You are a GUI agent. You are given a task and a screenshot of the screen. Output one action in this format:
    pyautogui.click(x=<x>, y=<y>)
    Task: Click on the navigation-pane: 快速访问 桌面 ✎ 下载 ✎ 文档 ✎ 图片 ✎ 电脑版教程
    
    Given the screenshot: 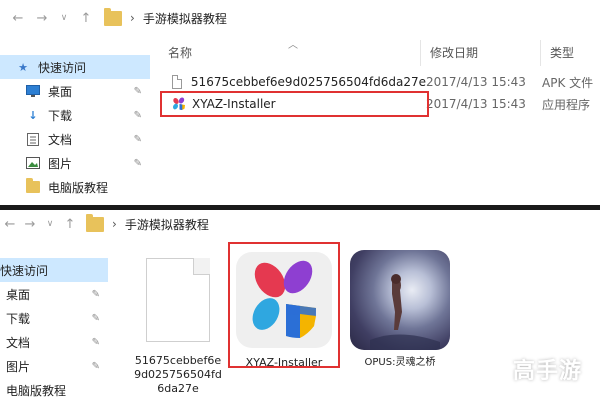 What is the action you would take?
    pyautogui.click(x=54, y=329)
    